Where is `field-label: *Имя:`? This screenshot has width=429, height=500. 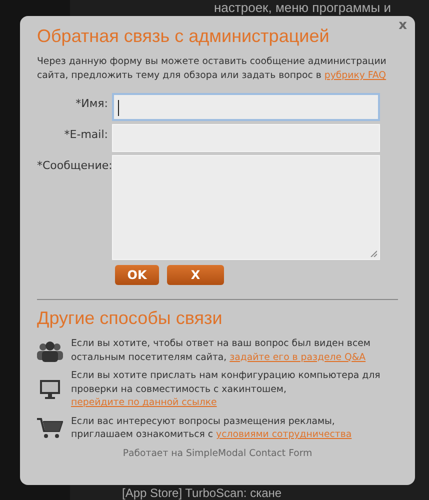 field-label: *Имя: is located at coordinates (91, 104).